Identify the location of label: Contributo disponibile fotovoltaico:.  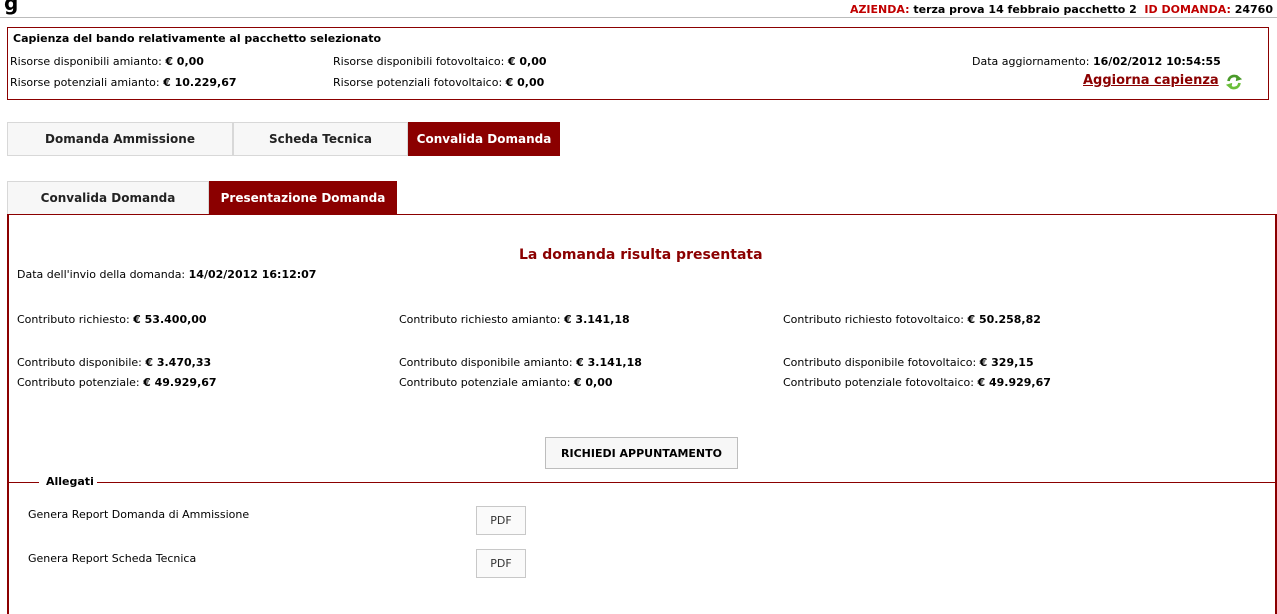
(880, 362).